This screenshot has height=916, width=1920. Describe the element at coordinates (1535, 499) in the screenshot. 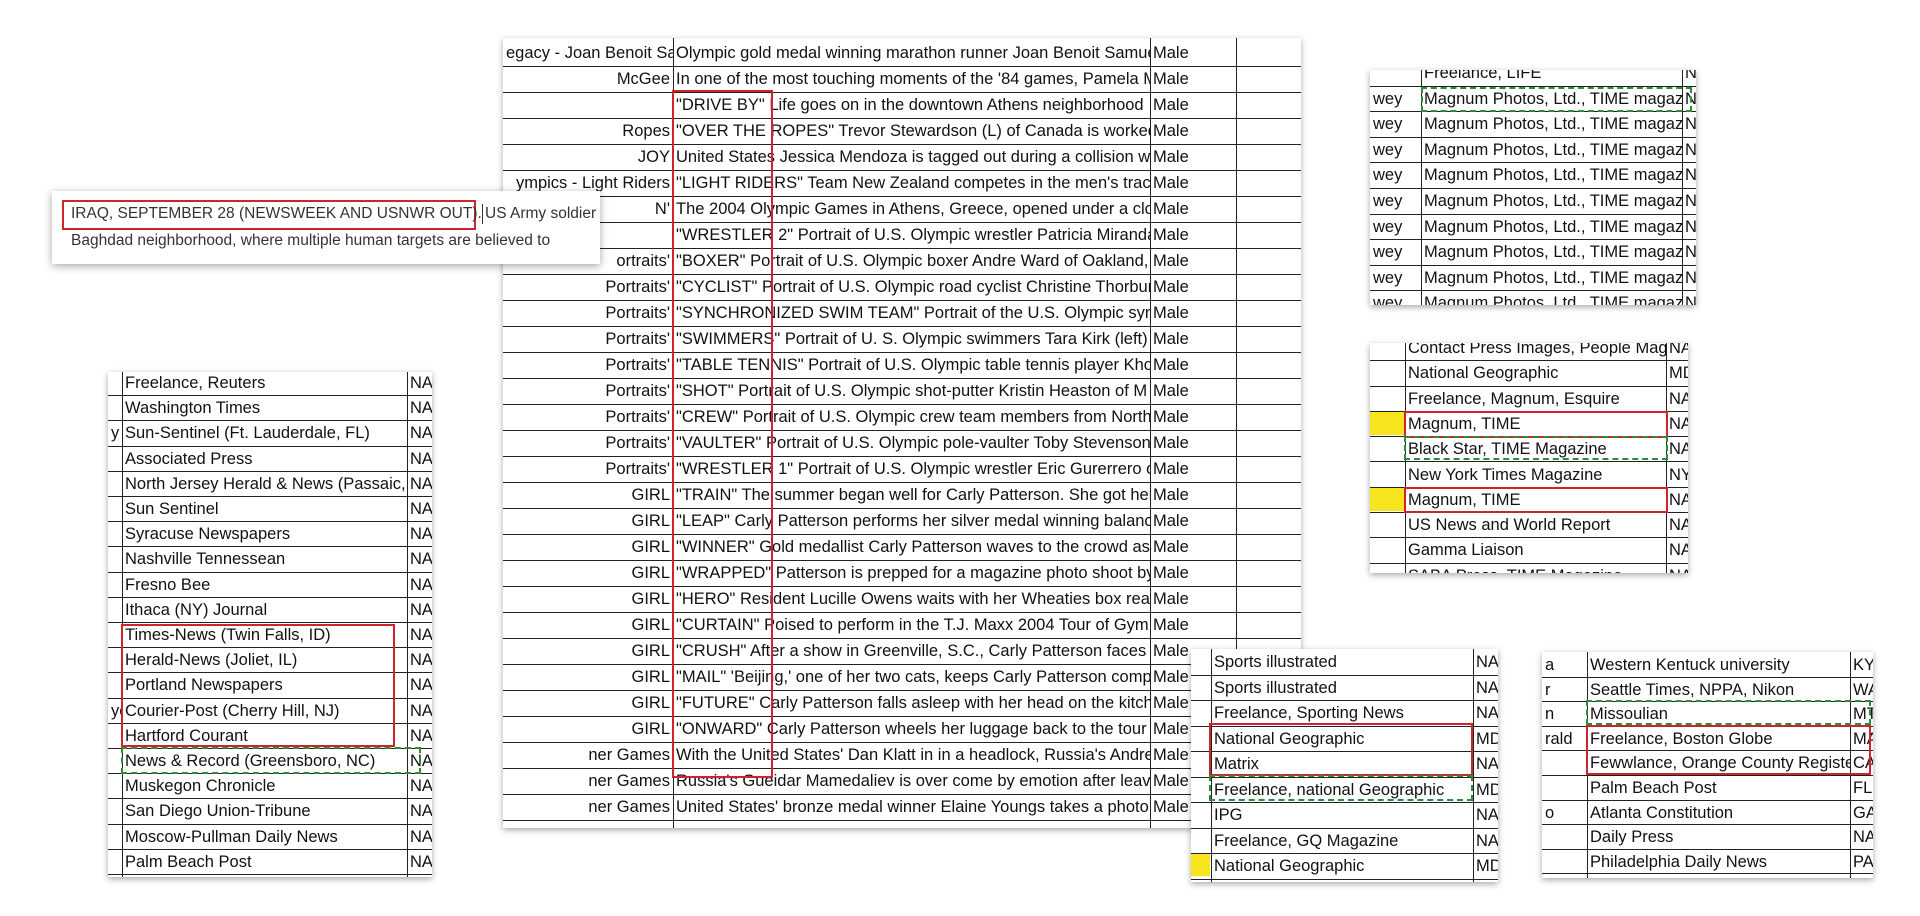

I see `table-cell: Magnum, TIME` at that location.